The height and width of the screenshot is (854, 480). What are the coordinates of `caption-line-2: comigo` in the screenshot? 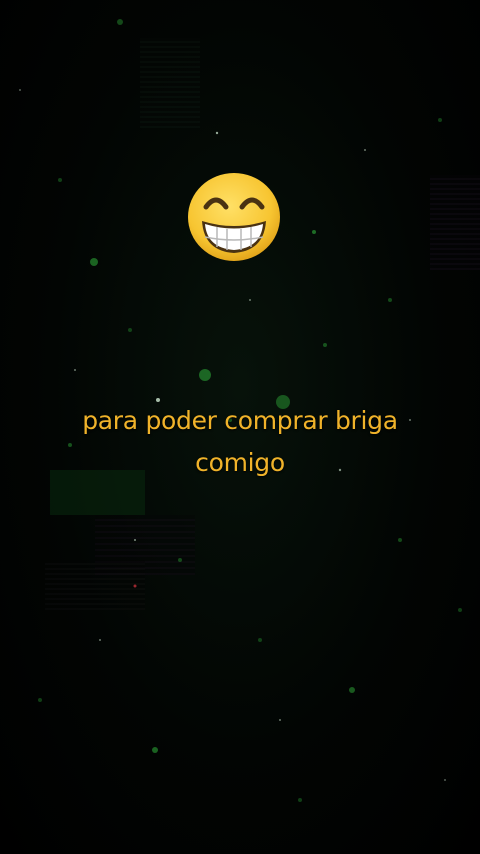 It's located at (240, 462).